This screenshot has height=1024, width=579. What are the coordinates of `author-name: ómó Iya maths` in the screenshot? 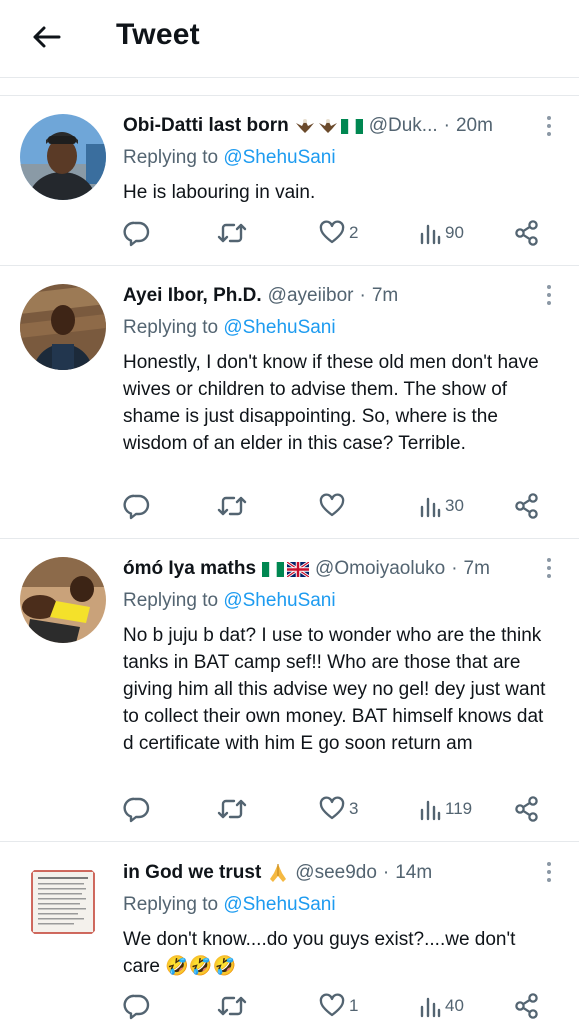 It's located at (189, 569).